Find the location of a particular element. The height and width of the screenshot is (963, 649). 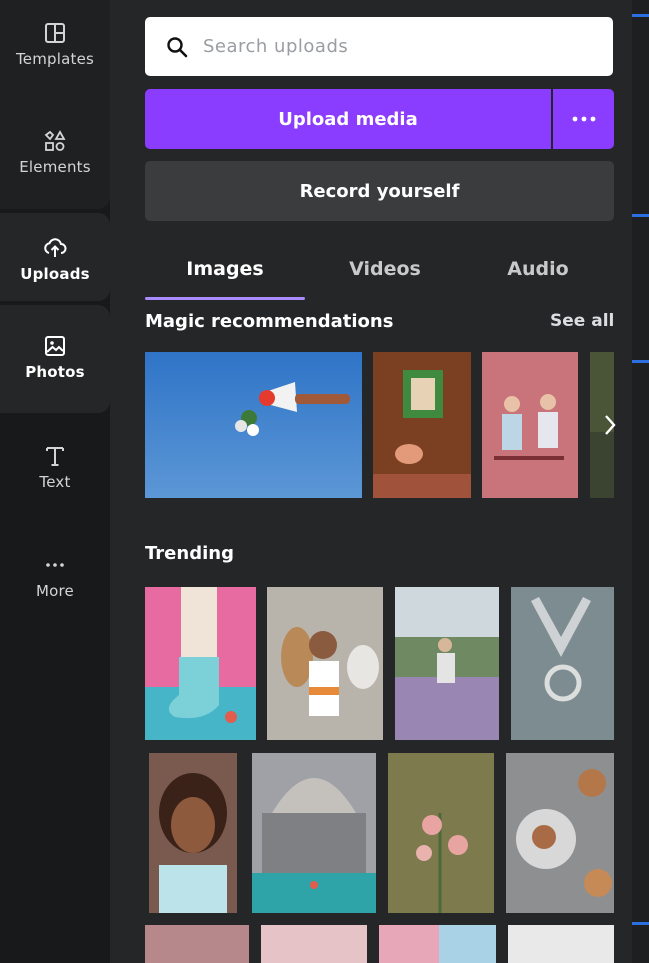

image-thumbnail-smiling-woman is located at coordinates (193, 833).